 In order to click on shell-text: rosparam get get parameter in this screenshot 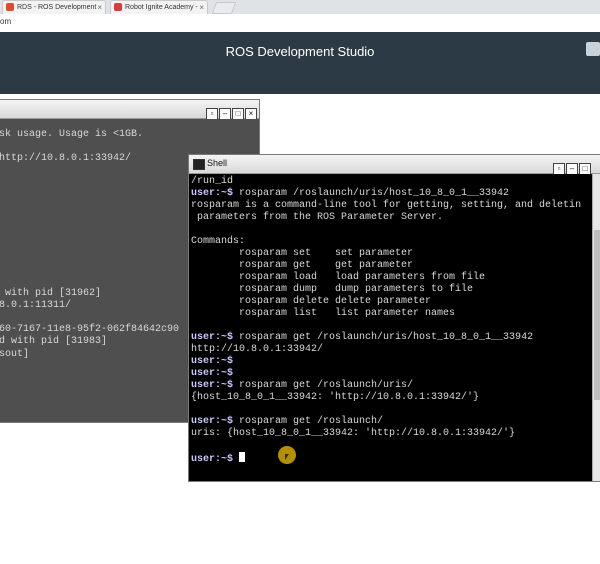, I will do `click(302, 265)`.